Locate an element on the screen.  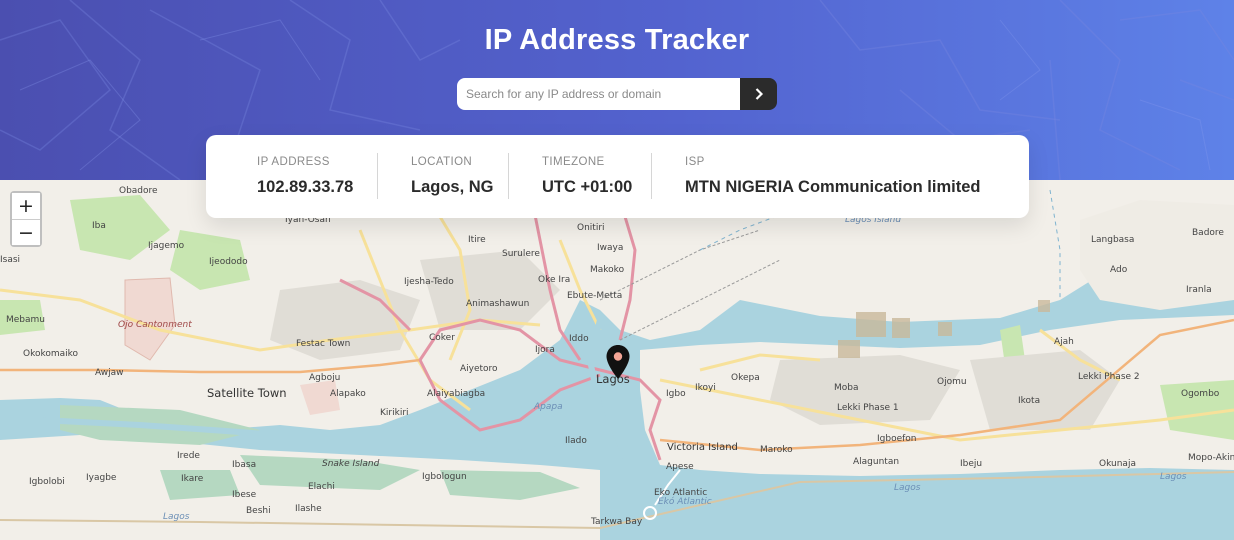
map-label: Animashawun is located at coordinates (497, 304).